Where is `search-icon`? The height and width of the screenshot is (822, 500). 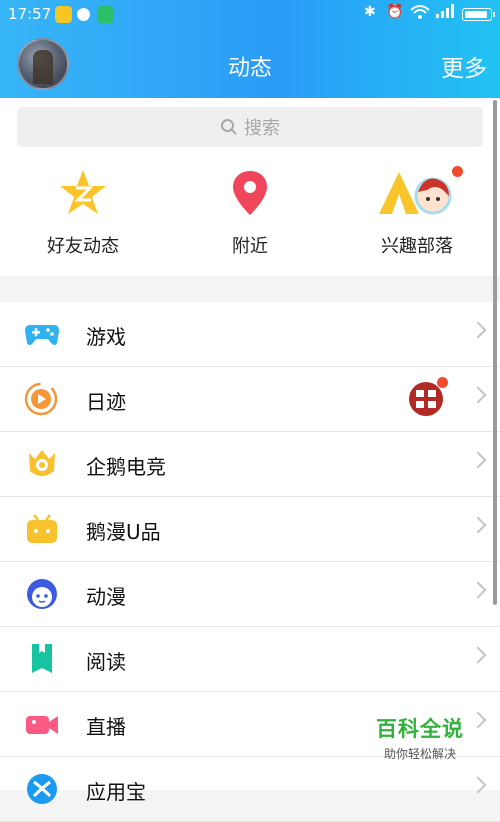 search-icon is located at coordinates (229, 127).